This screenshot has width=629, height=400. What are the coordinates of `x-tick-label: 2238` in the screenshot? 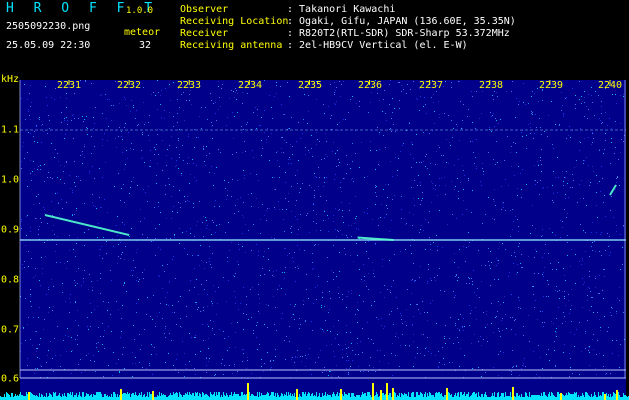 It's located at (491, 85).